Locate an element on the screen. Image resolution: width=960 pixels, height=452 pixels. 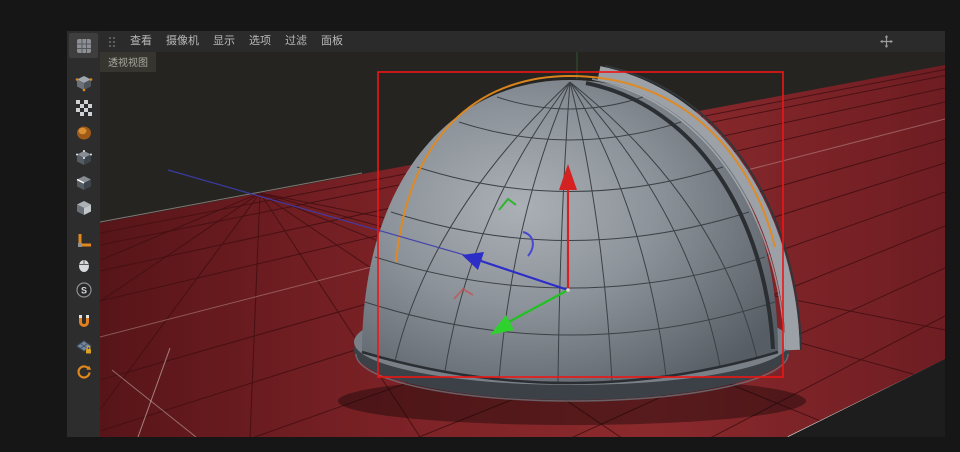
menu-item-display: 显示 is located at coordinates (224, 41).